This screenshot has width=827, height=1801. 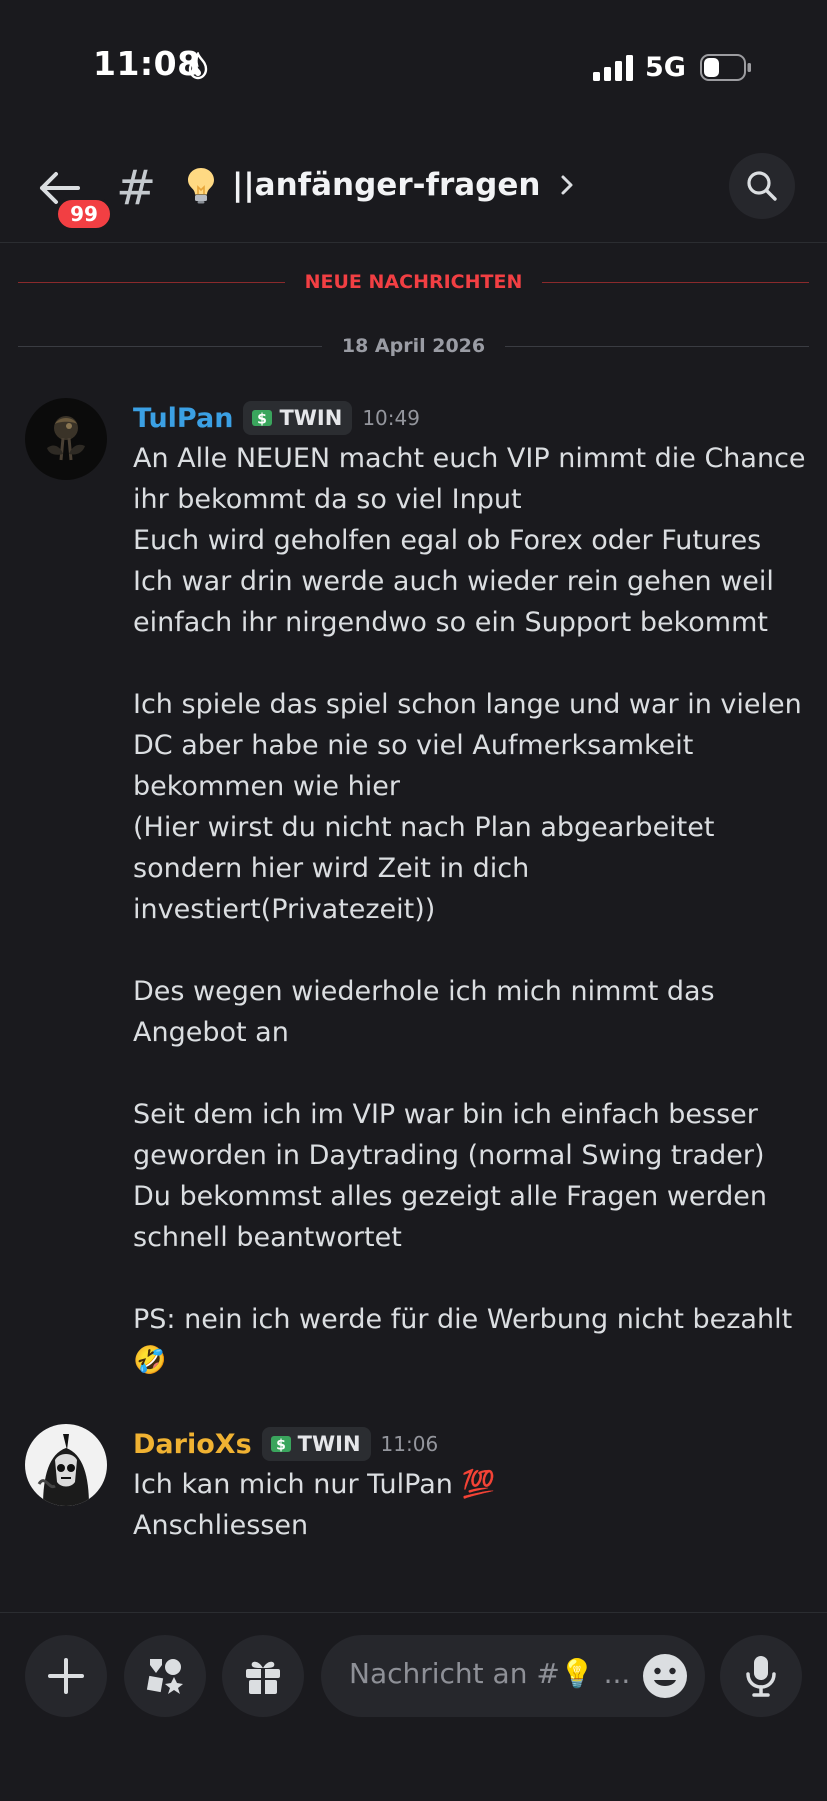 What do you see at coordinates (665, 1676) in the screenshot?
I see `emoji-icon` at bounding box center [665, 1676].